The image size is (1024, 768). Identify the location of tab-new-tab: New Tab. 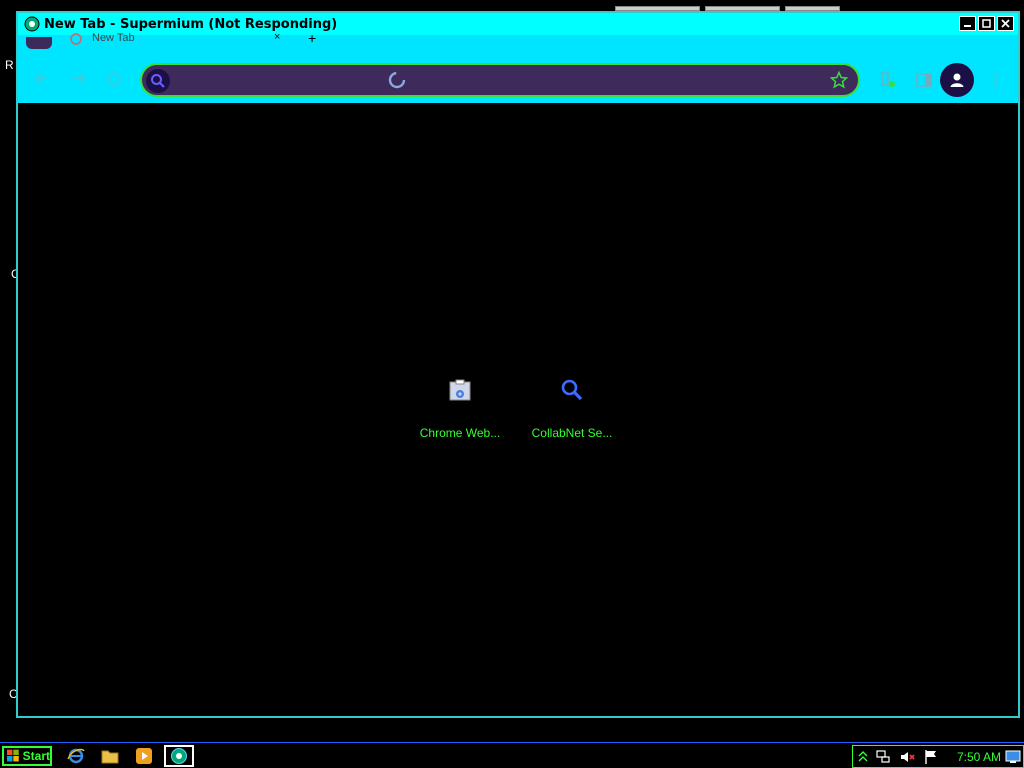
(113, 38).